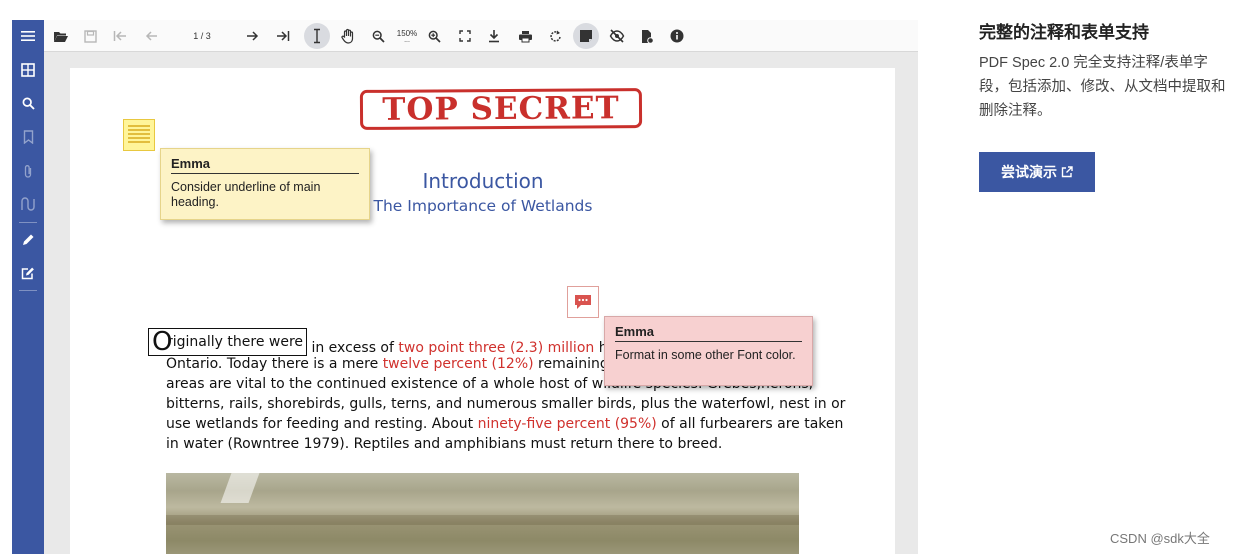  I want to click on rotate-icon, so click(555, 36).